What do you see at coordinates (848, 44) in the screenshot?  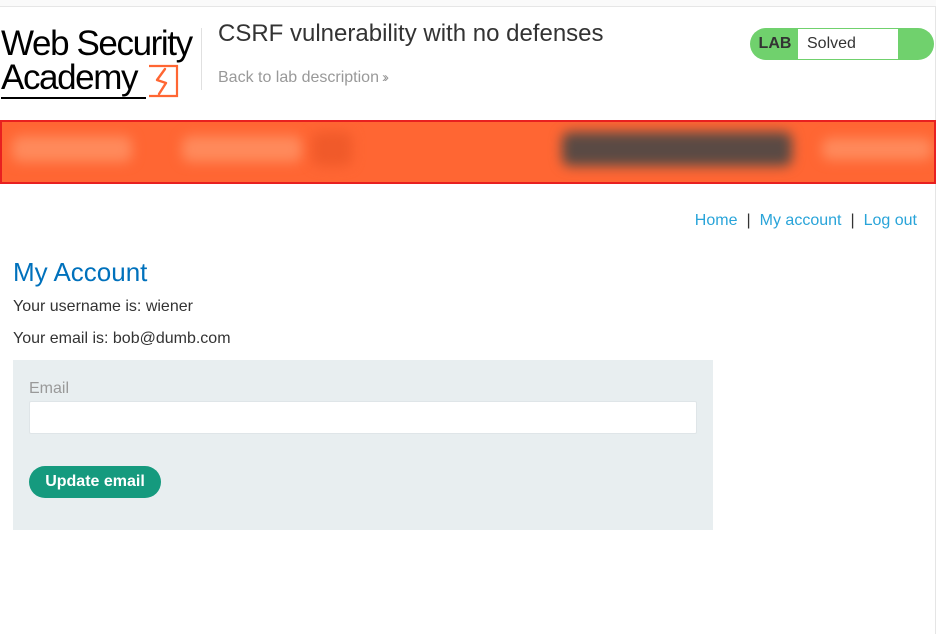 I see `lab-state: Solved` at bounding box center [848, 44].